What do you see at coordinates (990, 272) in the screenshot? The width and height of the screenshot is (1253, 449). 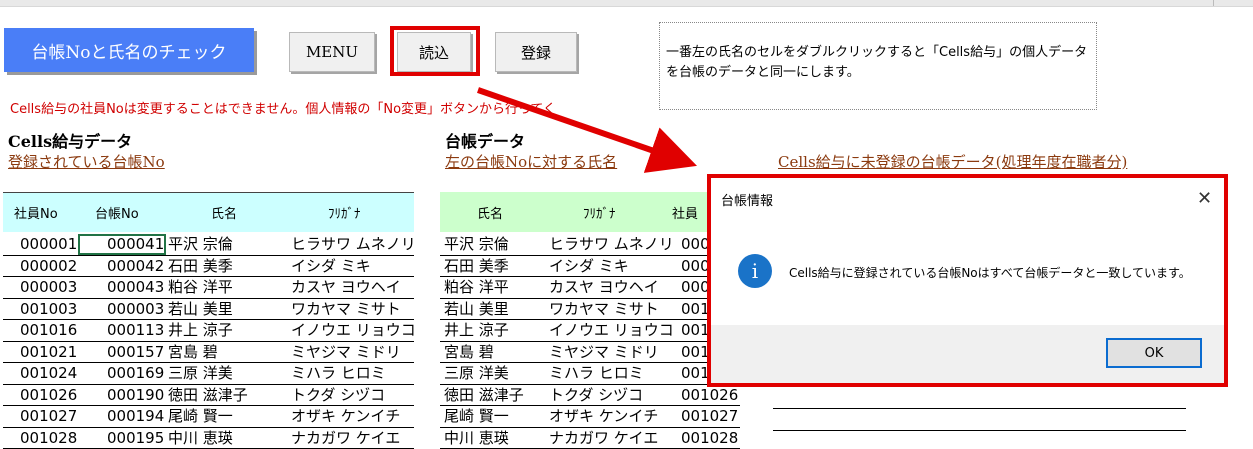 I see `dialog-message: Cells給与に登録されている台帳Noはすべて台帳データと一致しています。` at bounding box center [990, 272].